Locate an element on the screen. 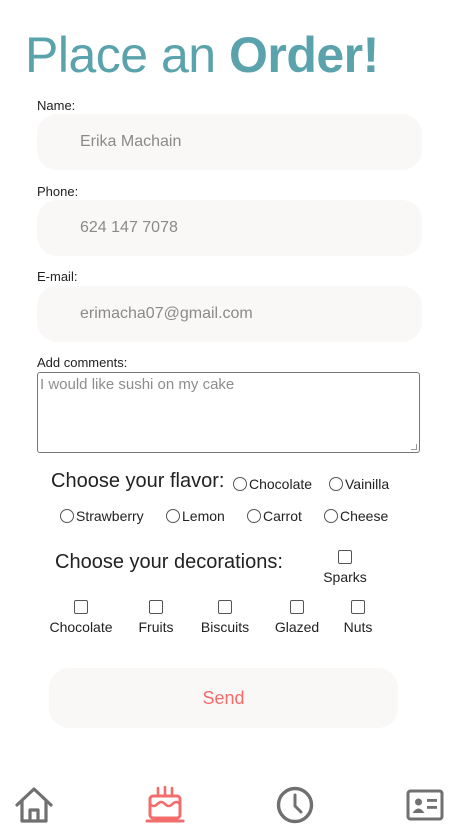 Image resolution: width=459 pixels, height=840 pixels. flavor-radio-cheese: Cheese is located at coordinates (356, 516).